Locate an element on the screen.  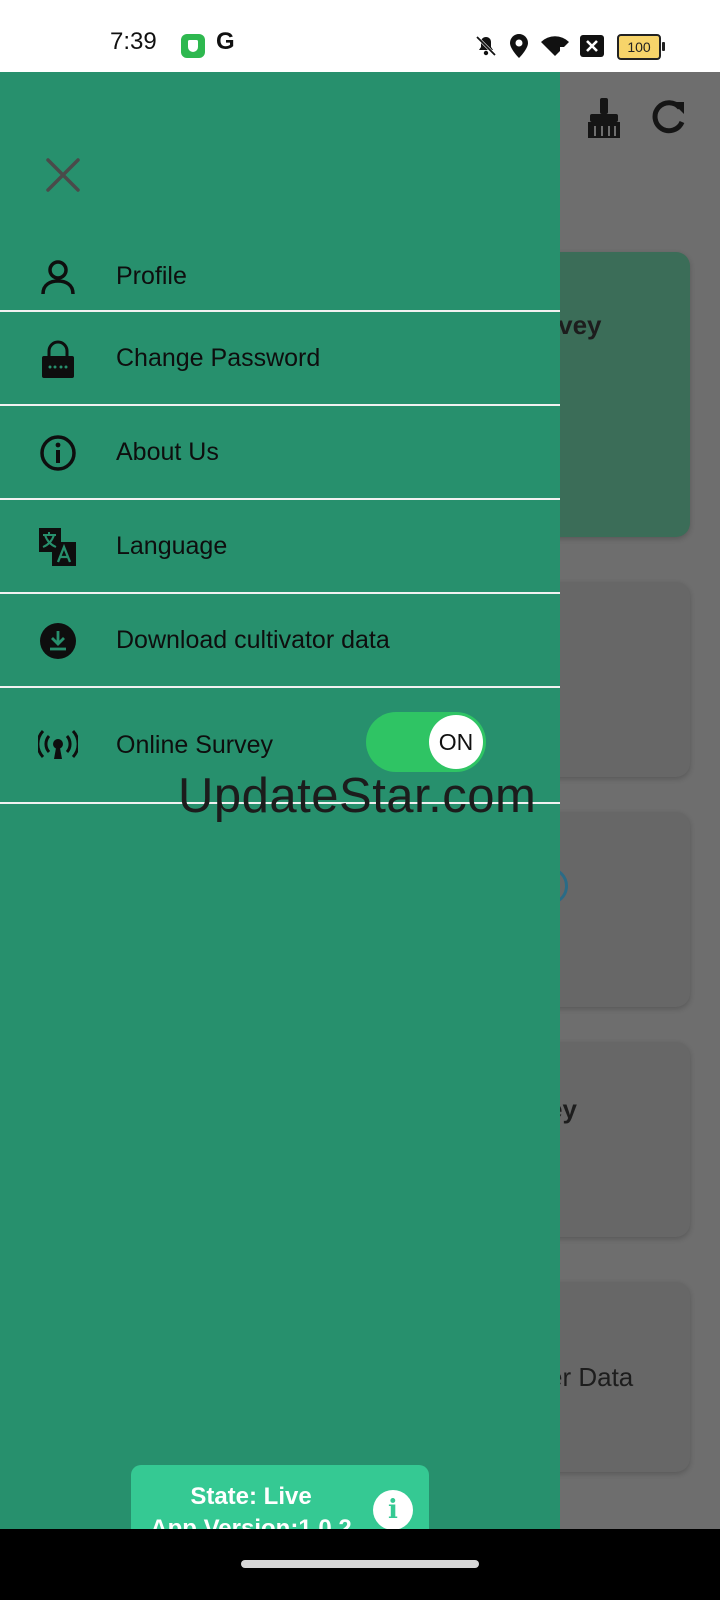
info-icon: i is located at coordinates (393, 1510).